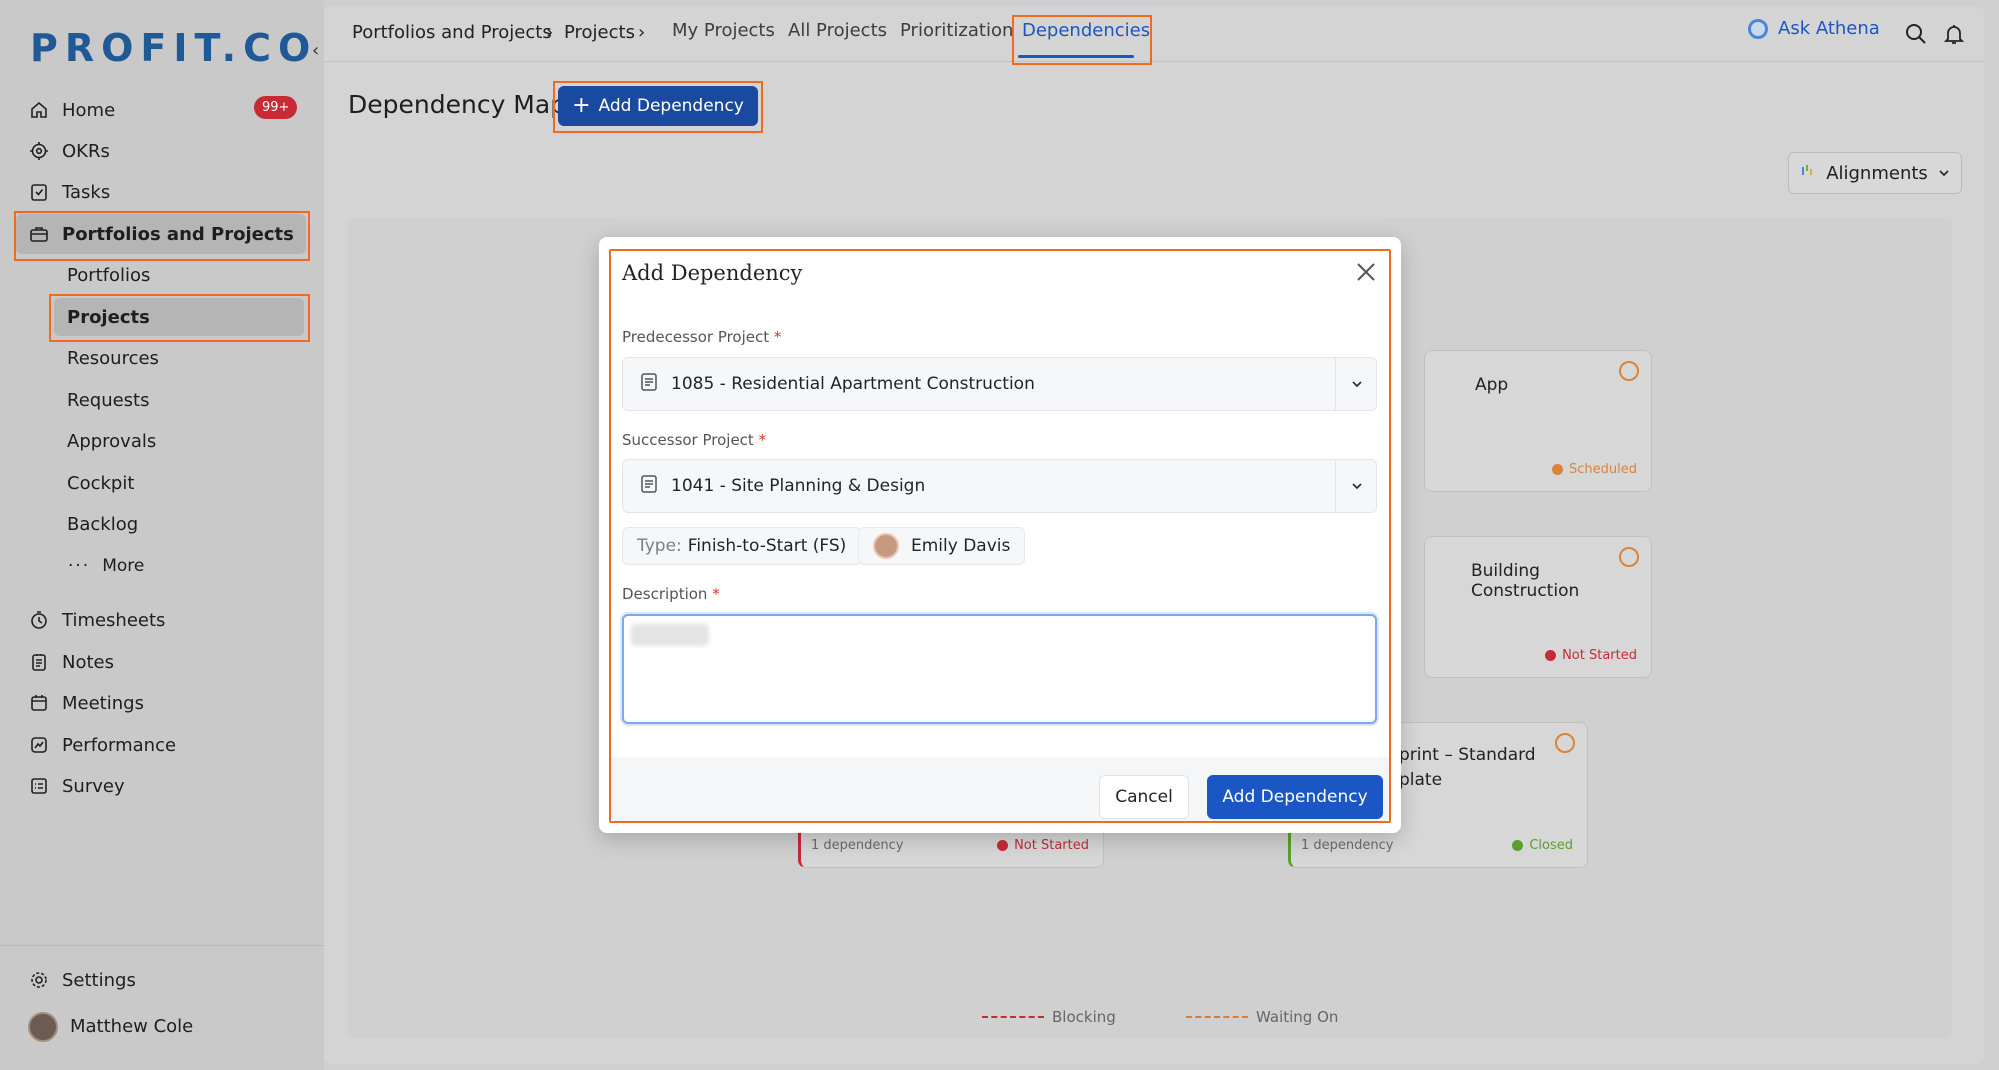  I want to click on cancel-button: Cancel, so click(1144, 797).